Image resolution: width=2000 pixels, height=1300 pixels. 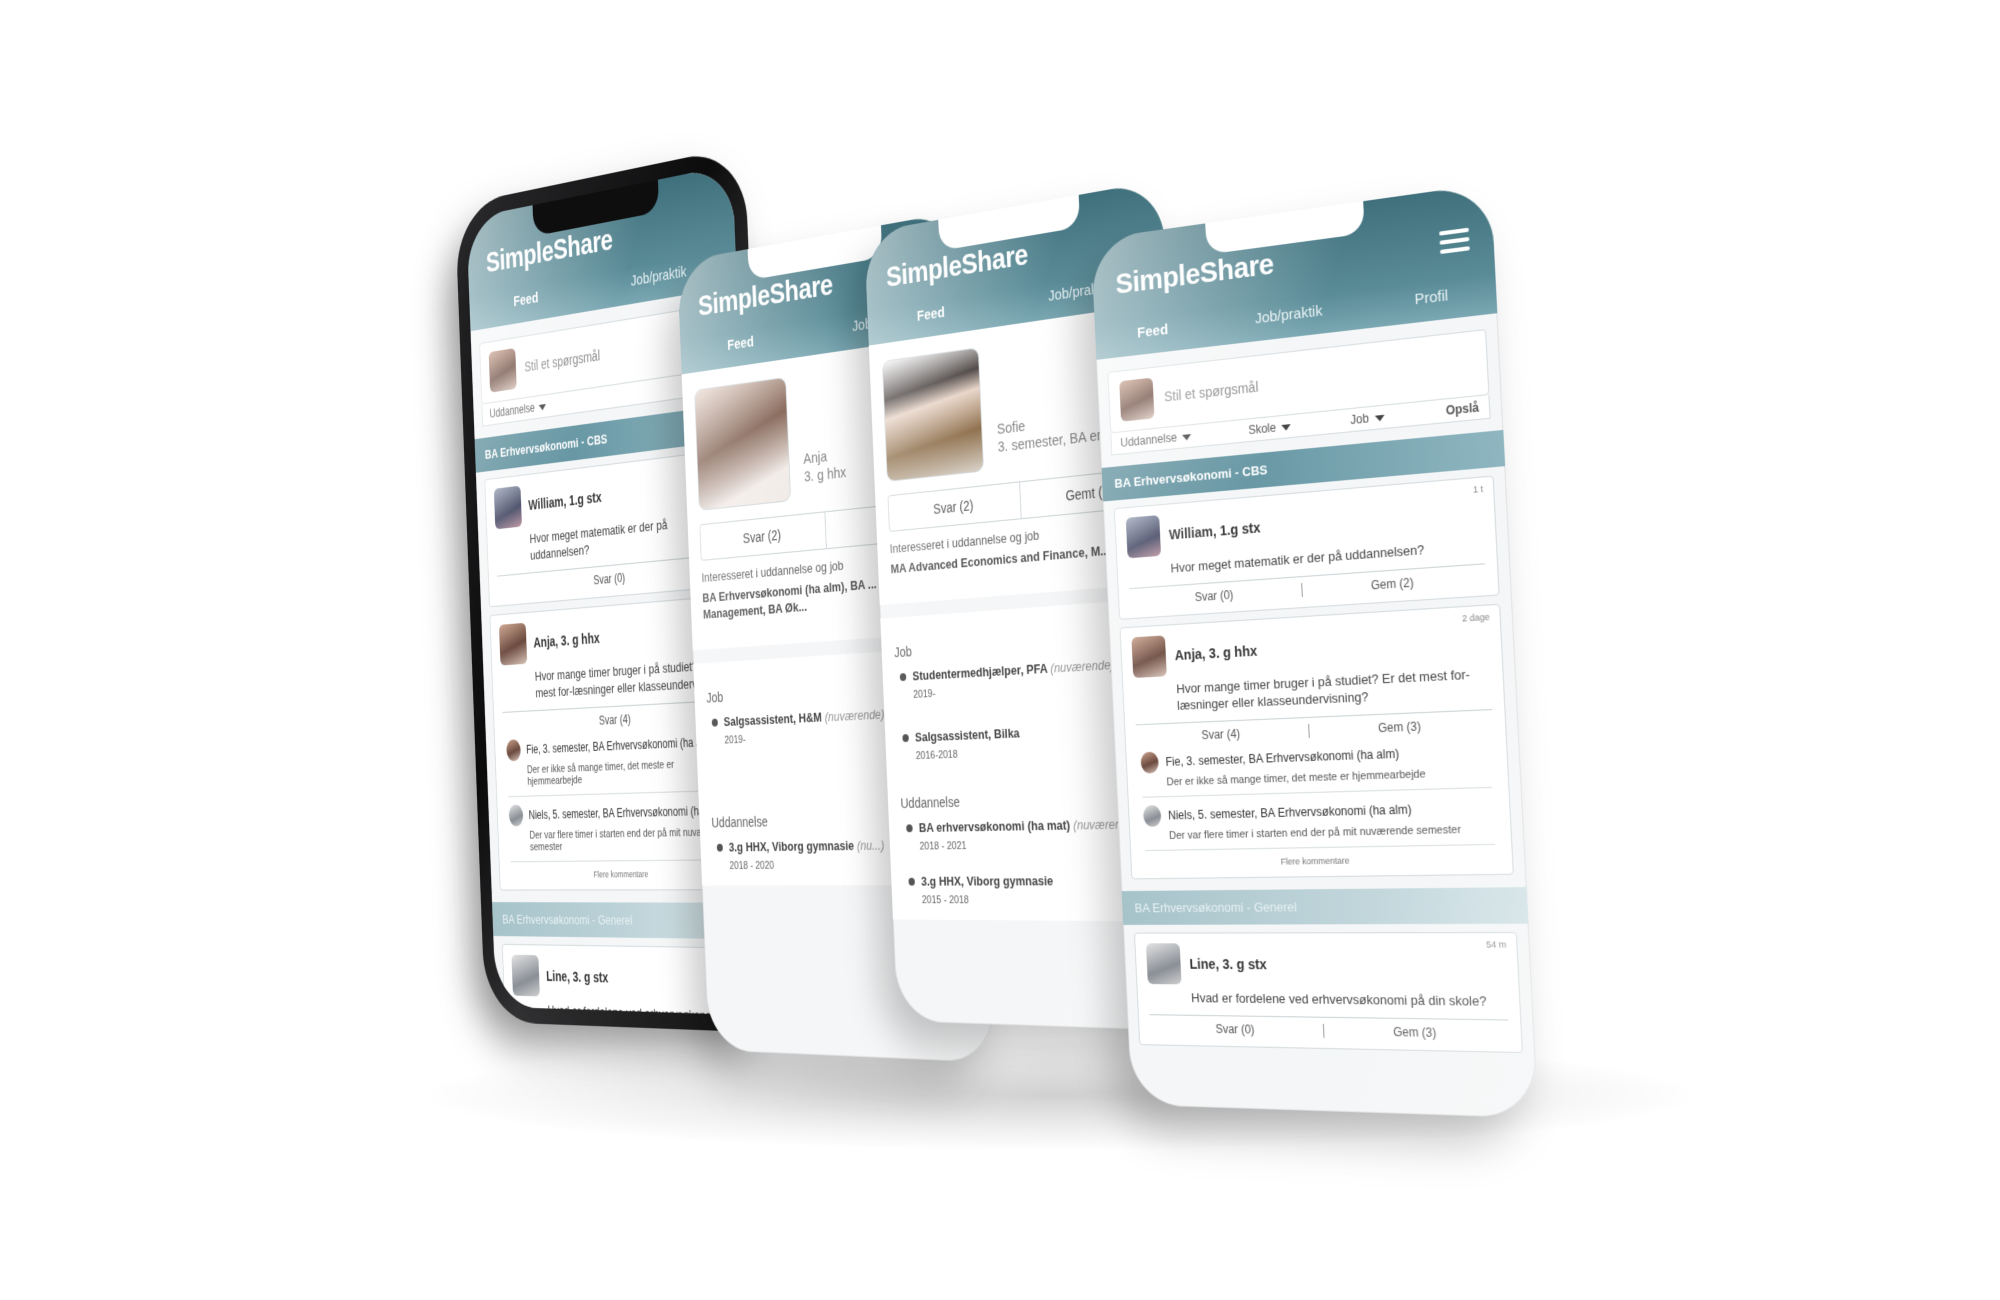 What do you see at coordinates (1325, 906) in the screenshot?
I see `group-title: BA Erhvervsøkonomi - Generel` at bounding box center [1325, 906].